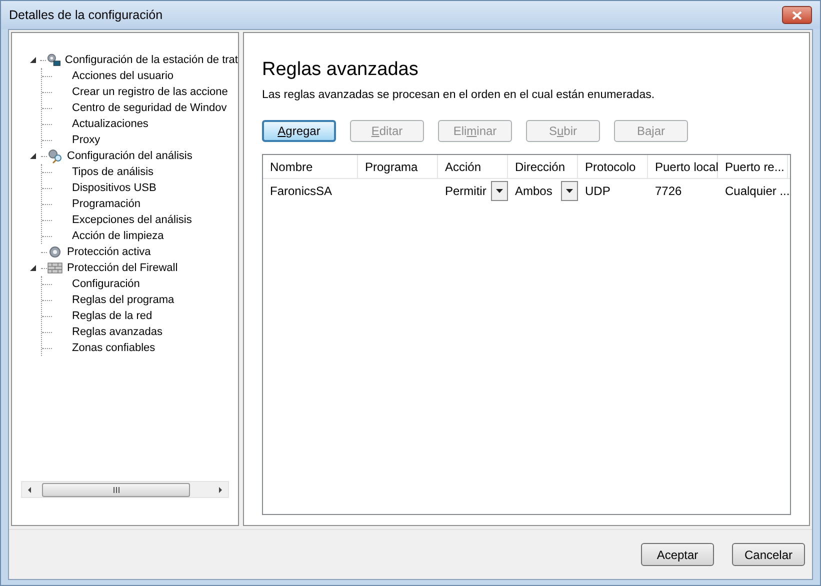 Image resolution: width=821 pixels, height=586 pixels. I want to click on tree-item: Centro de seguridad de Windov, so click(149, 108).